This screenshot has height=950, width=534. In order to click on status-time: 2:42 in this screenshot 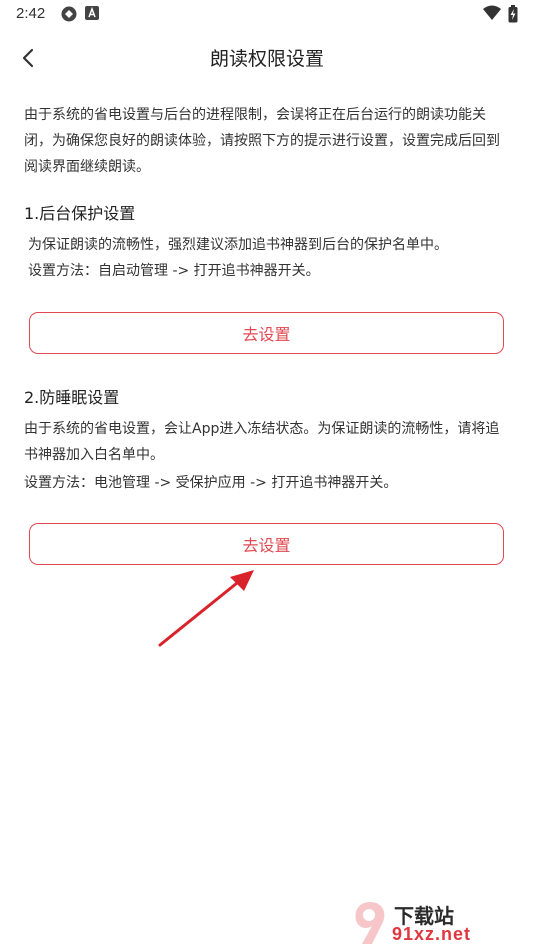, I will do `click(31, 13)`.